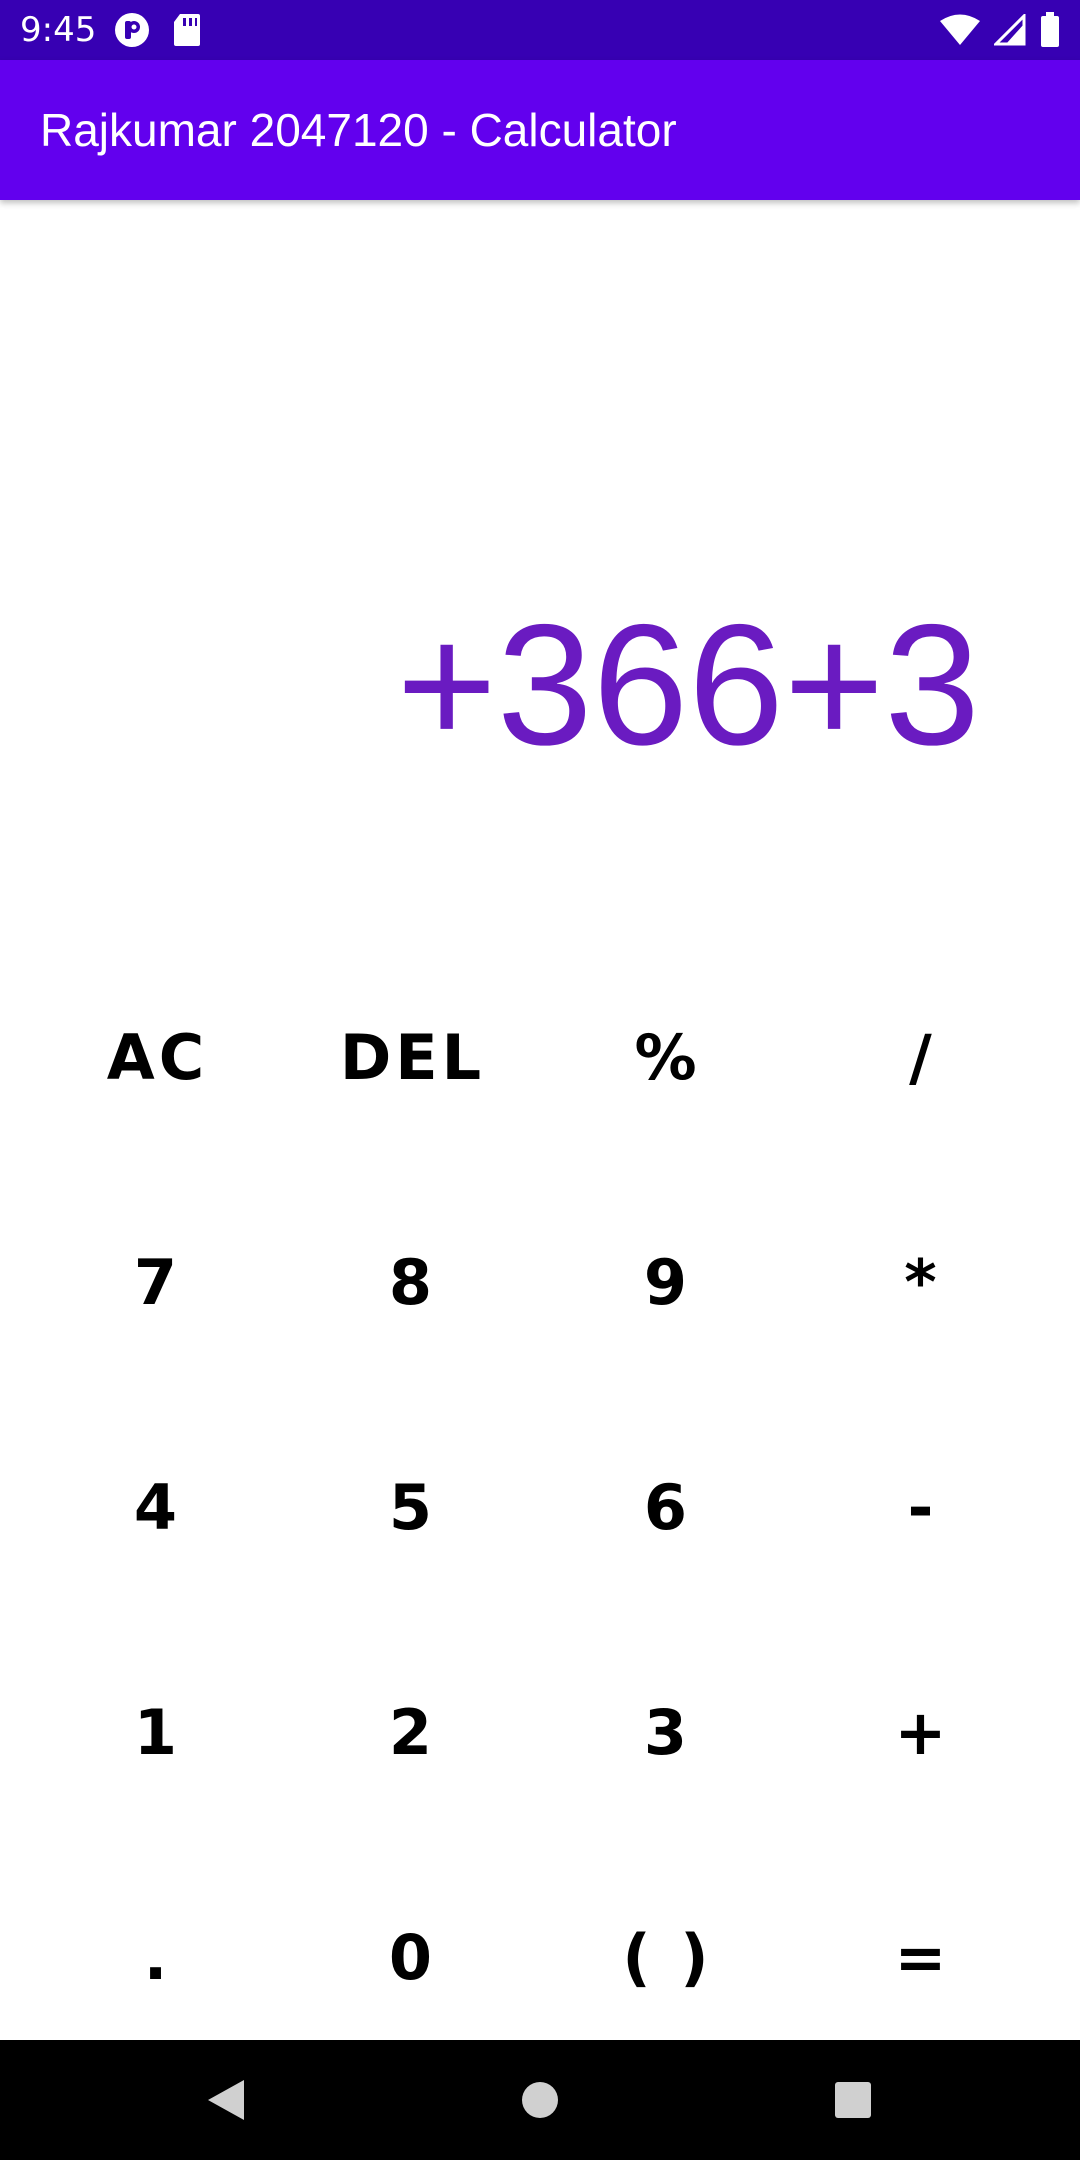 The width and height of the screenshot is (1080, 2160). Describe the element at coordinates (412, 1282) in the screenshot. I see `digit-8-button: 8` at that location.